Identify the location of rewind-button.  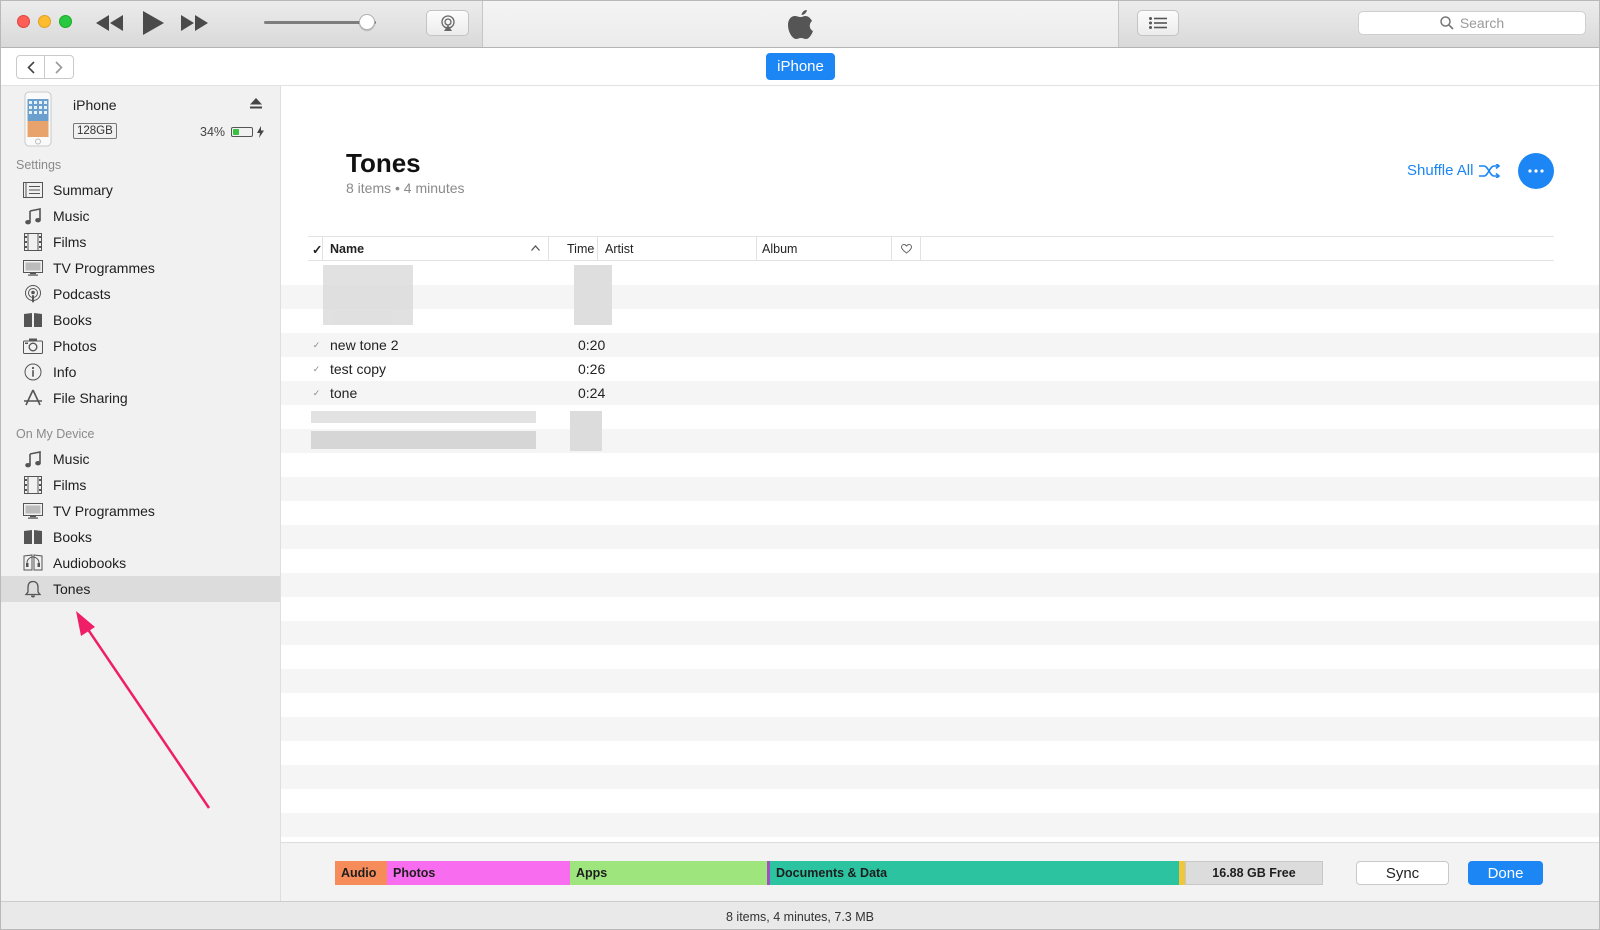
(110, 23).